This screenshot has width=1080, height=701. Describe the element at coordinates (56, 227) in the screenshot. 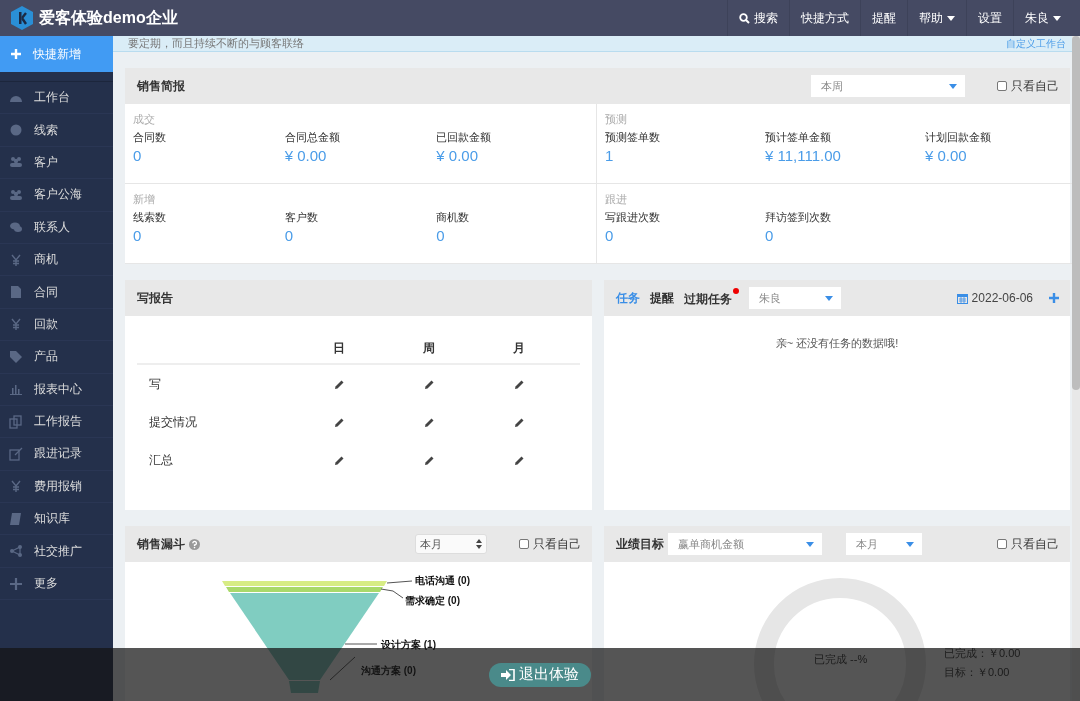

I see `sidebar-item: 联系人` at that location.